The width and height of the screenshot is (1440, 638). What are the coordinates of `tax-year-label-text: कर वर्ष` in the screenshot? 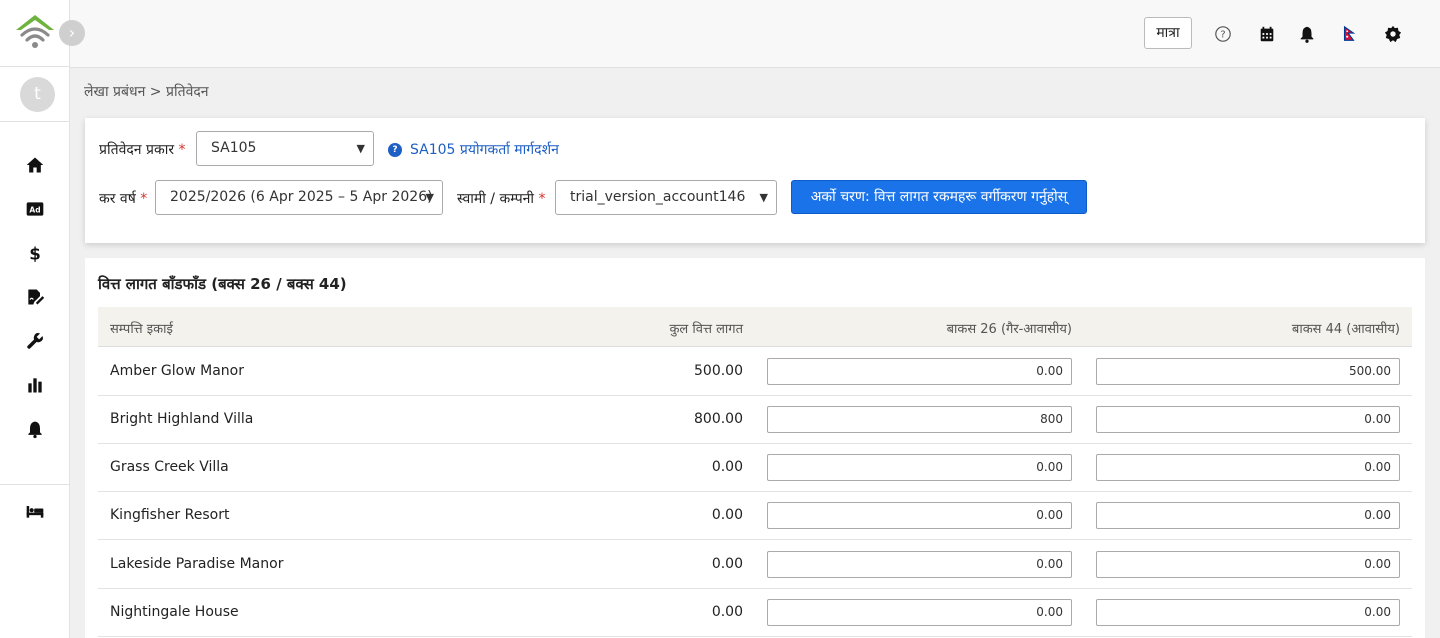 It's located at (117, 199).